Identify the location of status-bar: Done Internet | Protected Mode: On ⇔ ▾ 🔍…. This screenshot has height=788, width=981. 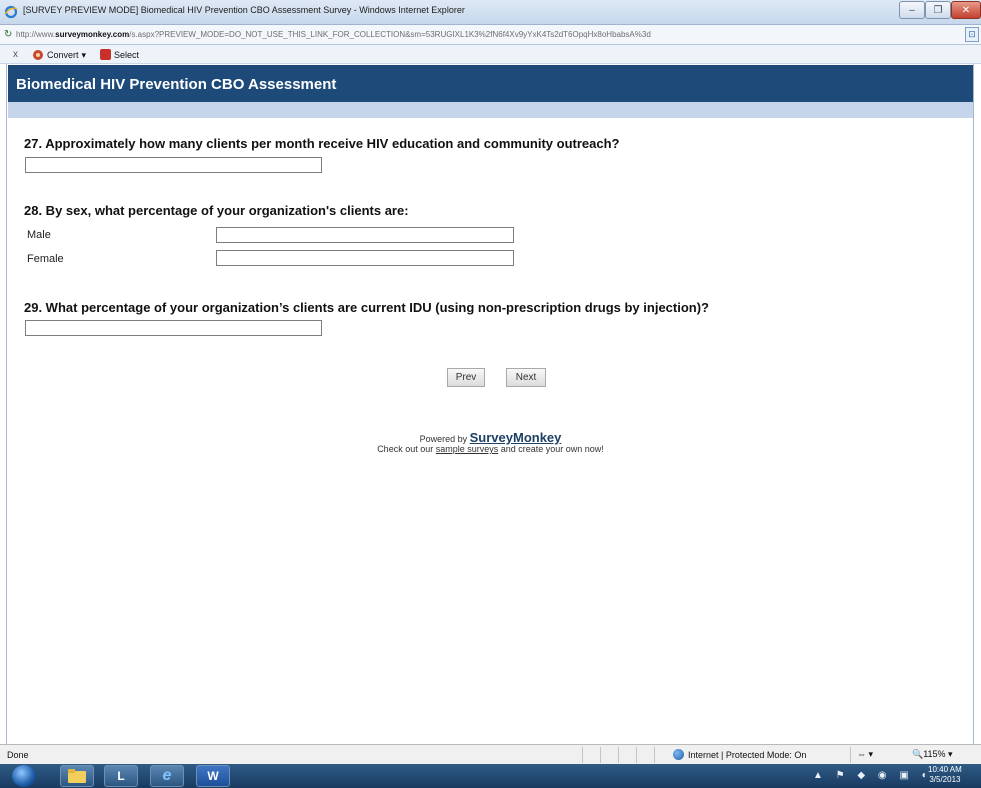
(490, 754).